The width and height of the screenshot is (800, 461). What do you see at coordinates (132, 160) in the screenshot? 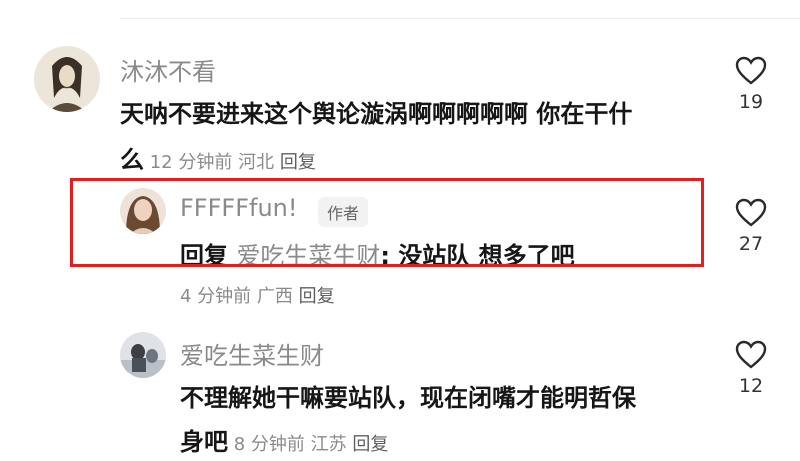
I see `comment-text-cont: 么` at bounding box center [132, 160].